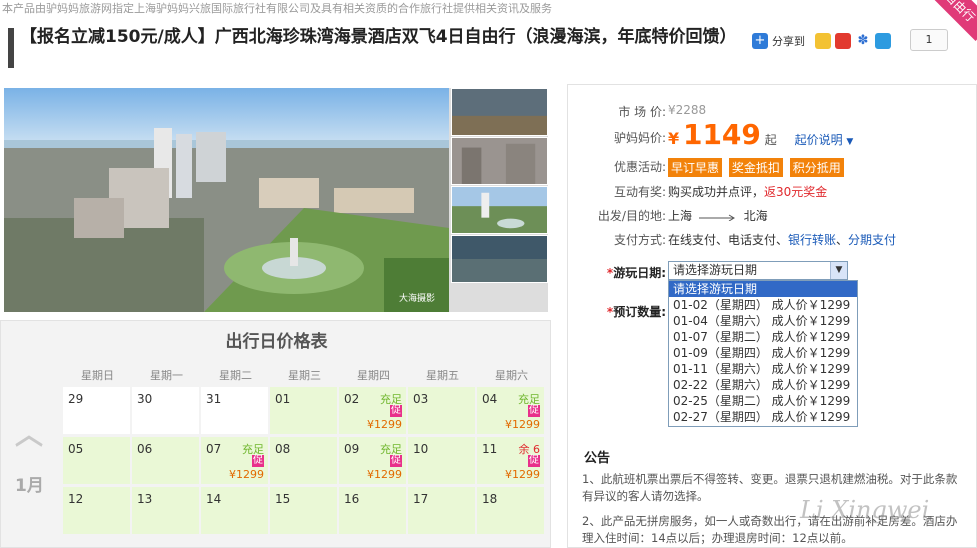 Image resolution: width=977 pixels, height=548 pixels. What do you see at coordinates (849, 142) in the screenshot?
I see `chevron-down-icon: ▼` at bounding box center [849, 142].